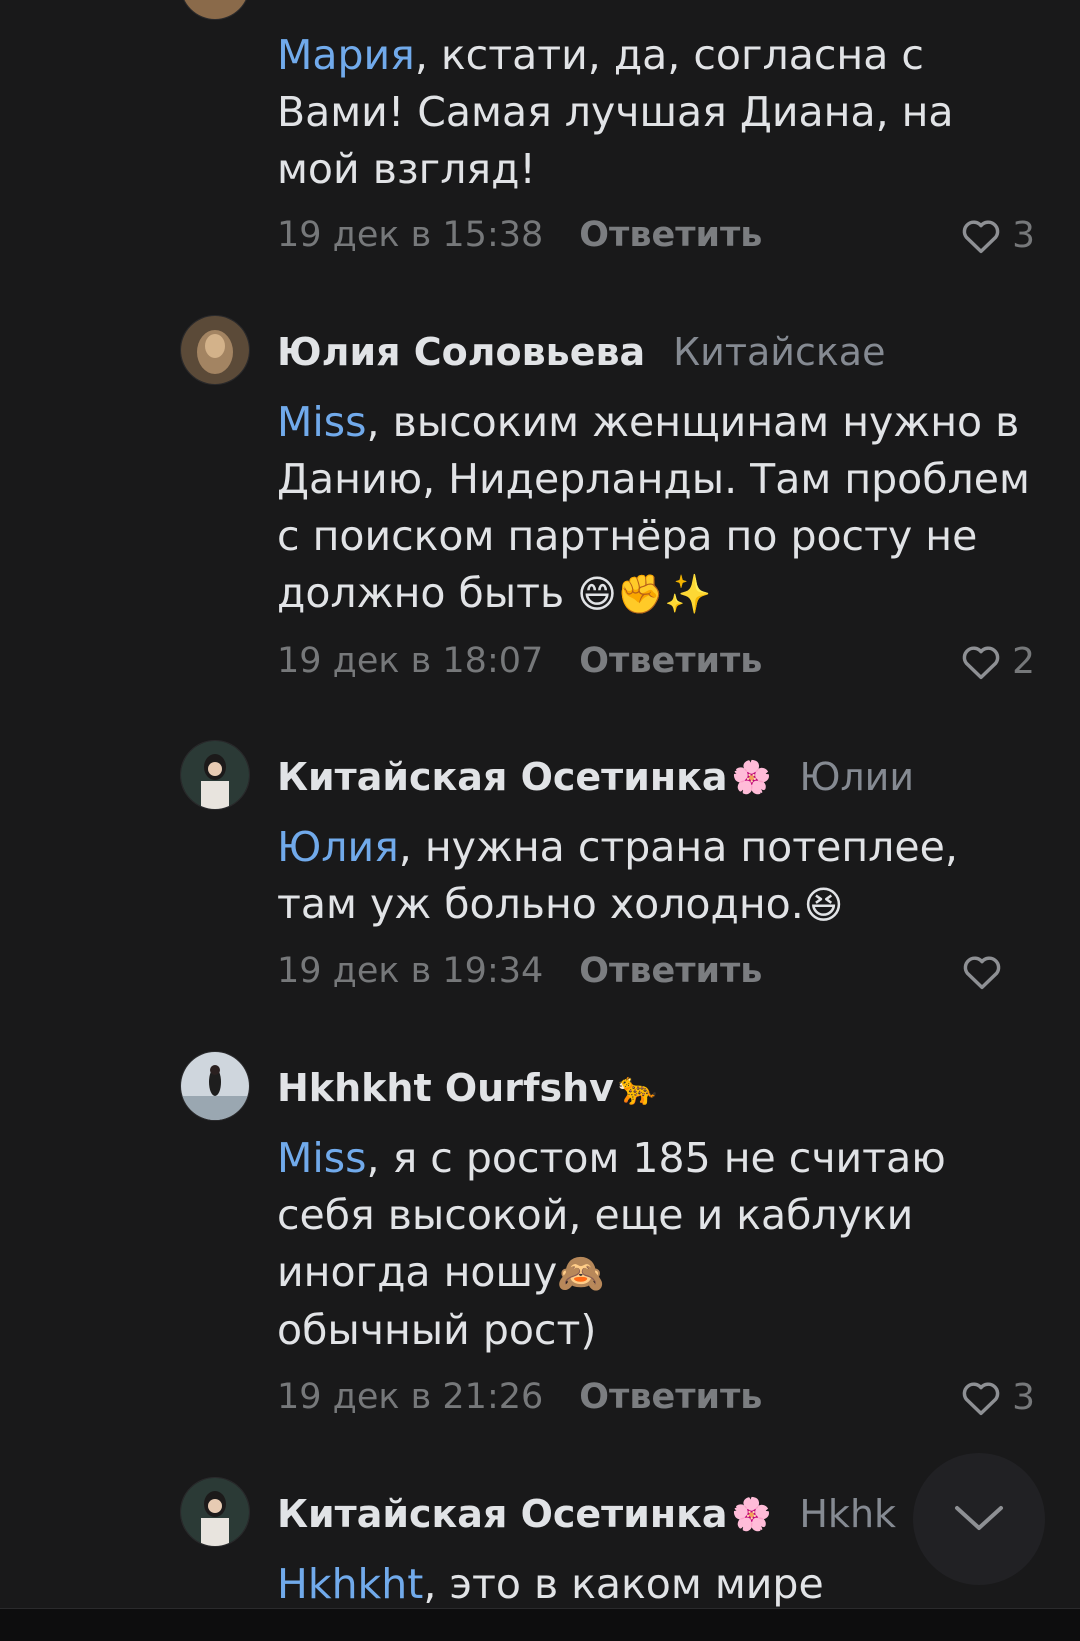  I want to click on comment-meta: 19 дек в 19:34 Ответить, so click(656, 971).